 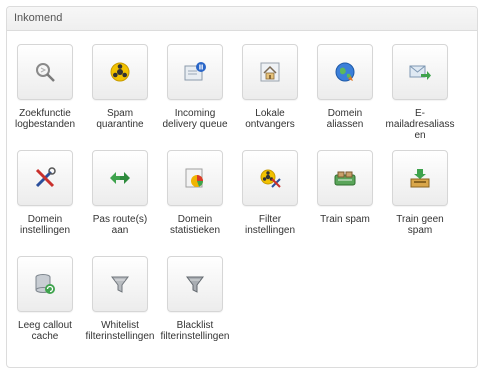 I want to click on tile-local-recipients: Lokale ontvangers, so click(x=270, y=87).